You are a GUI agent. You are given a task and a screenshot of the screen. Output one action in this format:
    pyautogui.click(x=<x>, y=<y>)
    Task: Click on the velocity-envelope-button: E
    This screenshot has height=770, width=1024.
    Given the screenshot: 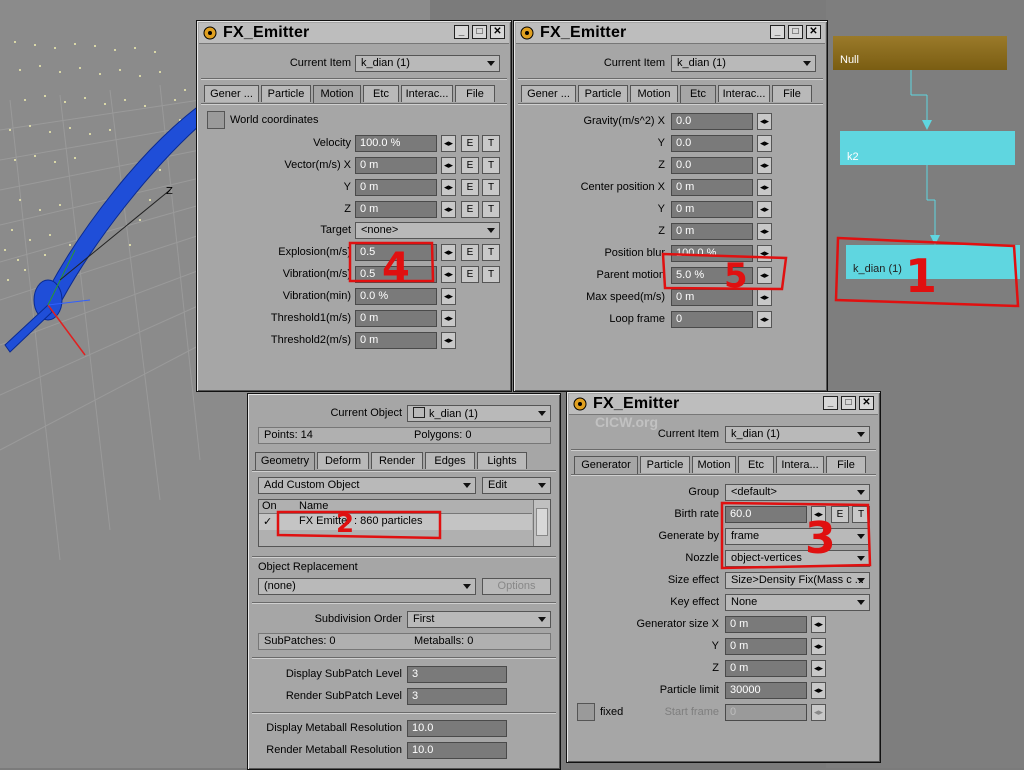 What is the action you would take?
    pyautogui.click(x=470, y=143)
    